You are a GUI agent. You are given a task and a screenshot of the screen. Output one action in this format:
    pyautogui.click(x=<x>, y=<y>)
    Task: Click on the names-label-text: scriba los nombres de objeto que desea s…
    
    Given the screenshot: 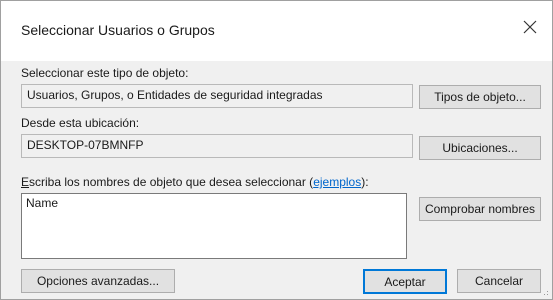 What is the action you would take?
    pyautogui.click(x=171, y=182)
    